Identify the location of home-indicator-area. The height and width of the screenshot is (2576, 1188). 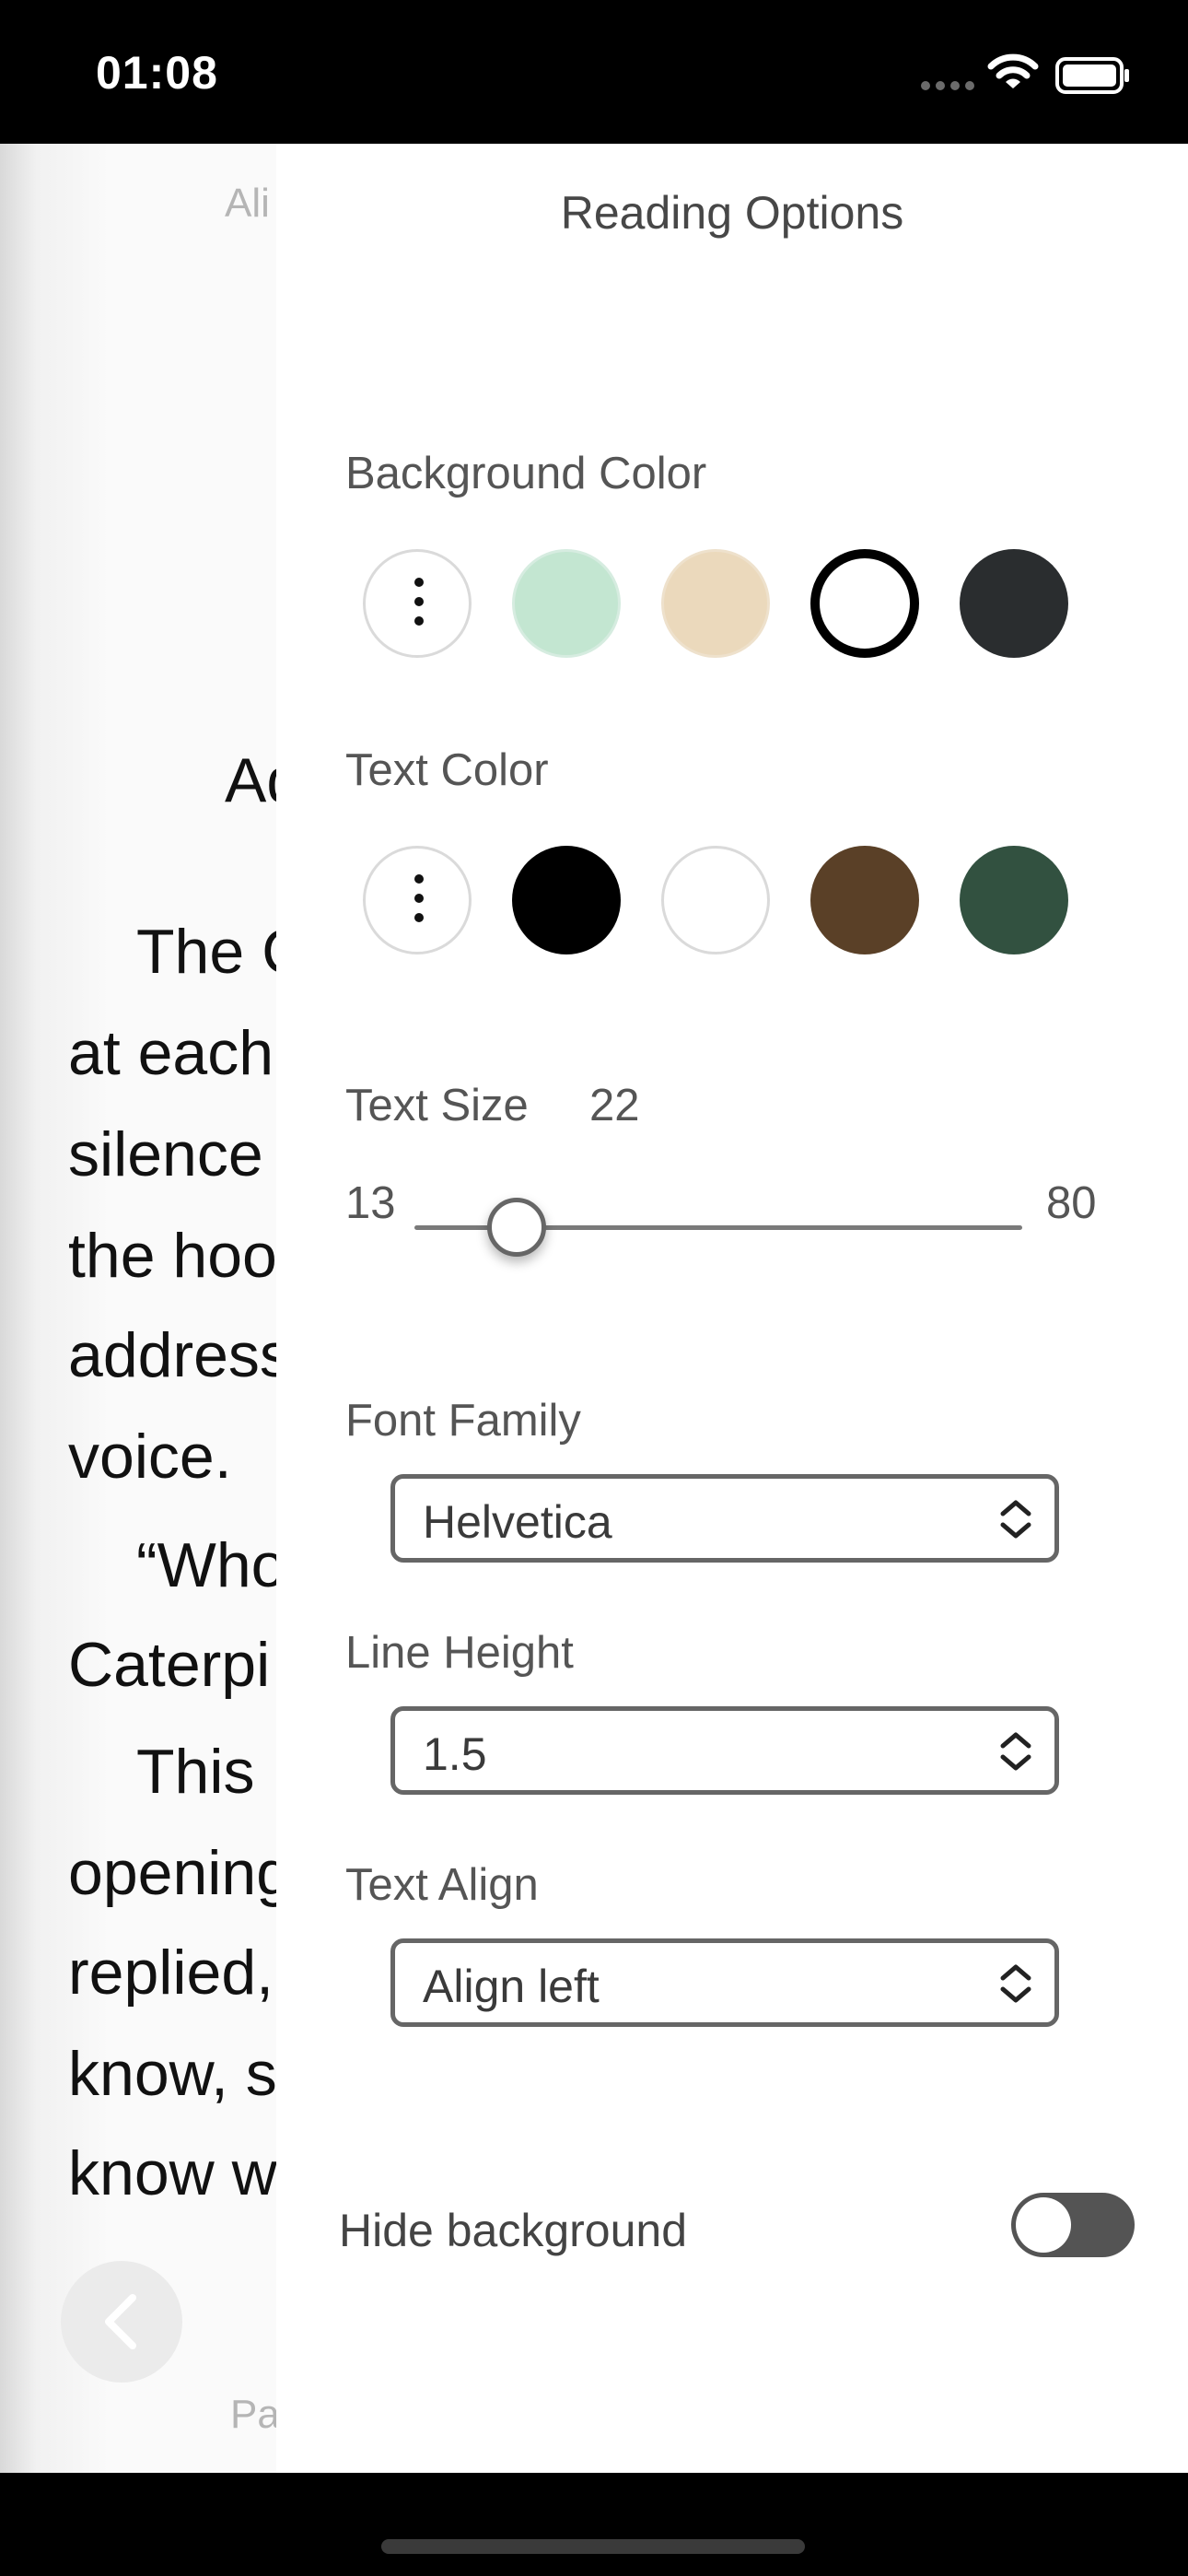
(594, 2524).